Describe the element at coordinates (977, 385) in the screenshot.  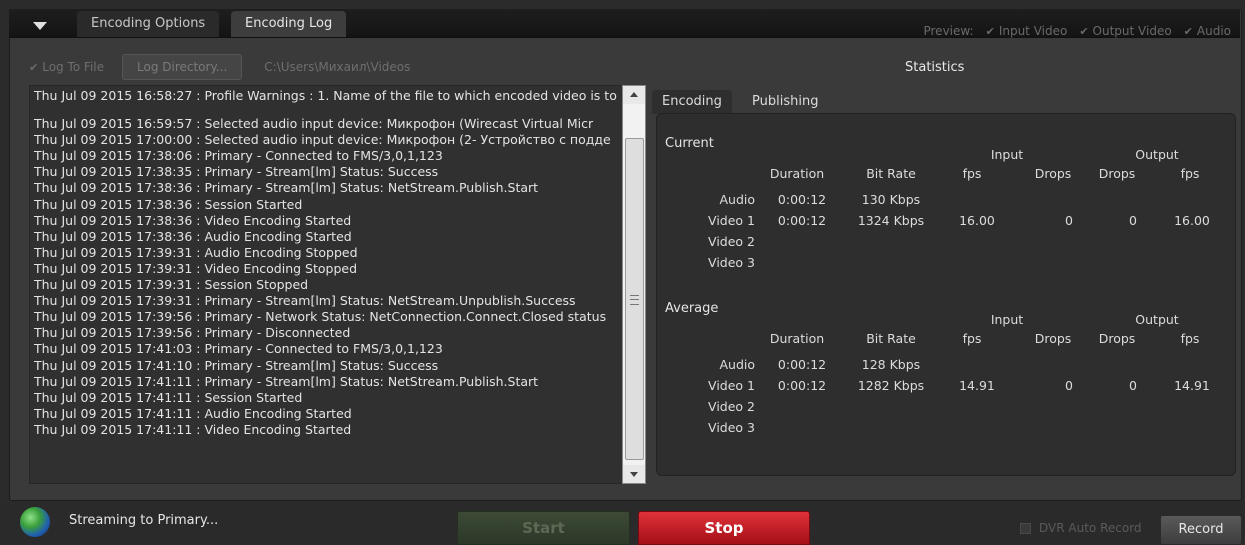
I see `row-in-fps: 14.91` at that location.